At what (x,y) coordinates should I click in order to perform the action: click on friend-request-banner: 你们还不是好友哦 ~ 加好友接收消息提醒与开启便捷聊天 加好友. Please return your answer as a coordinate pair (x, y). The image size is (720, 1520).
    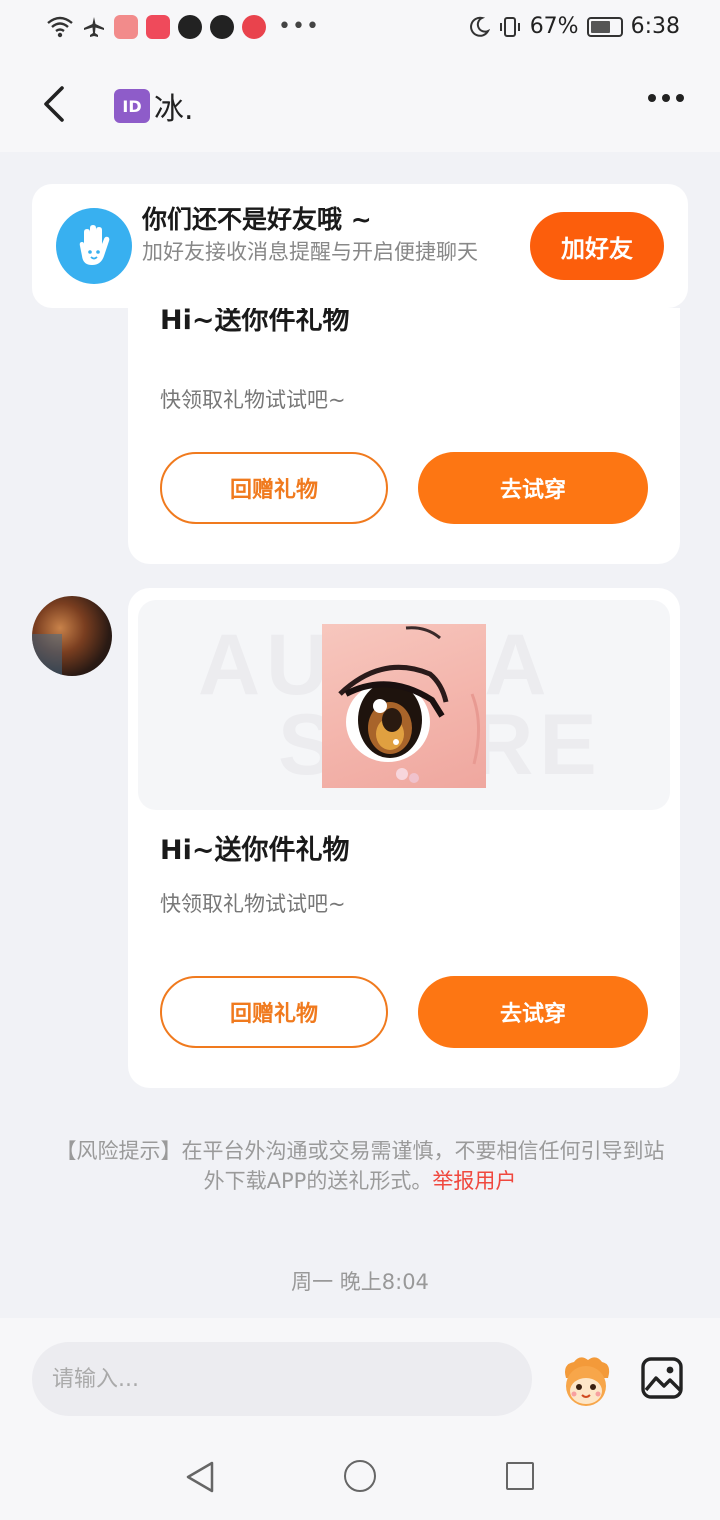
    Looking at the image, I should click on (360, 246).